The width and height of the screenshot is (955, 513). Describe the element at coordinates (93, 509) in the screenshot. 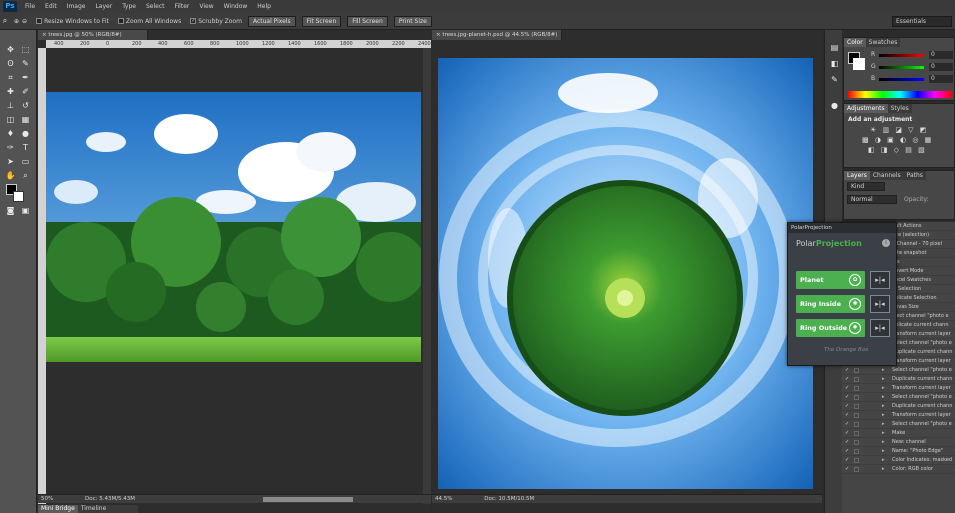

I see `tab-timeline: Timeline` at that location.